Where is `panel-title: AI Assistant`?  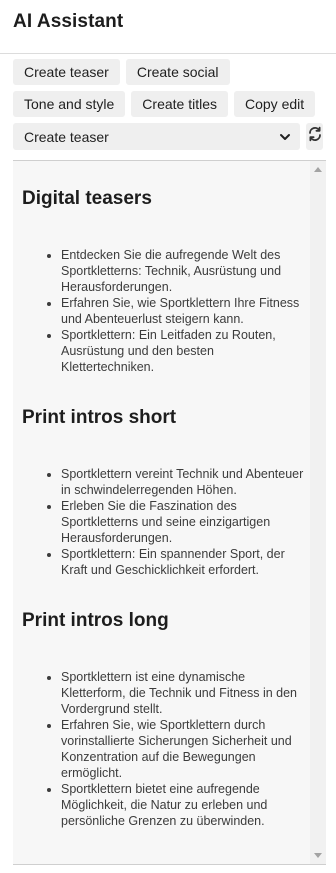 panel-title: AI Assistant is located at coordinates (68, 21).